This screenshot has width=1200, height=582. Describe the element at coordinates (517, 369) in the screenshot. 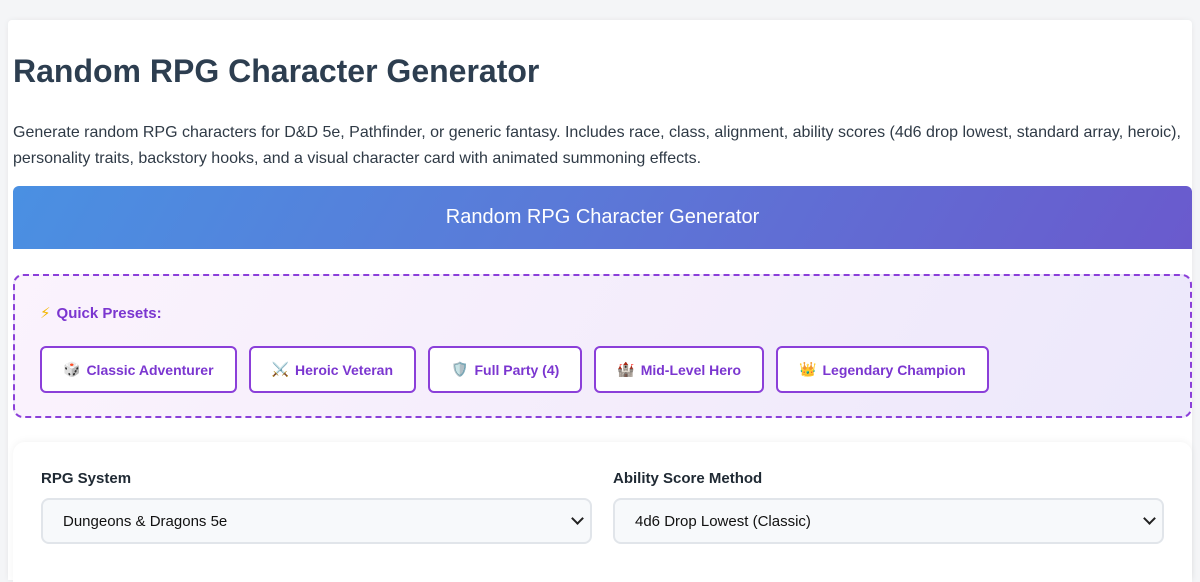

I see `preset-label: Full Party (4)` at that location.